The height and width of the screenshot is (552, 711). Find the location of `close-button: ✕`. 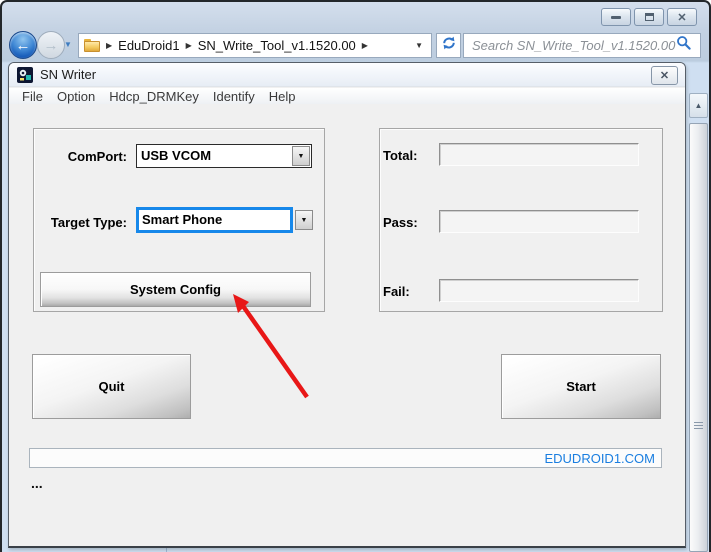

close-button: ✕ is located at coordinates (682, 17).